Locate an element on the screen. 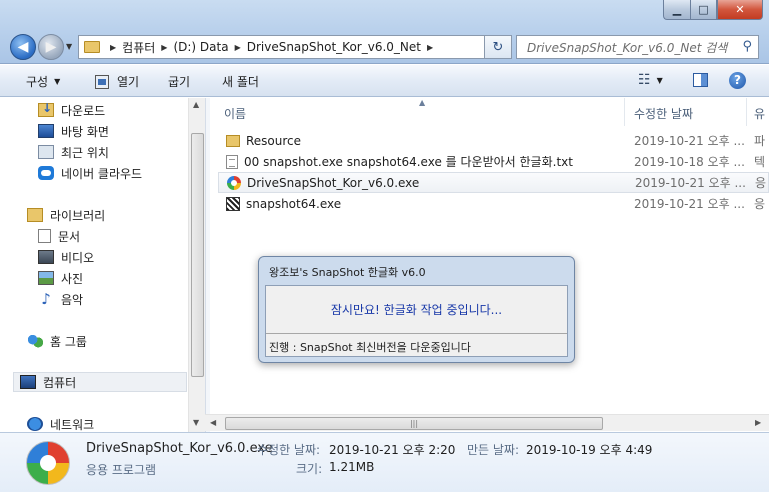 This screenshot has width=769, height=492. sidebar-item-music: ♪ 음악 is located at coordinates (60, 299).